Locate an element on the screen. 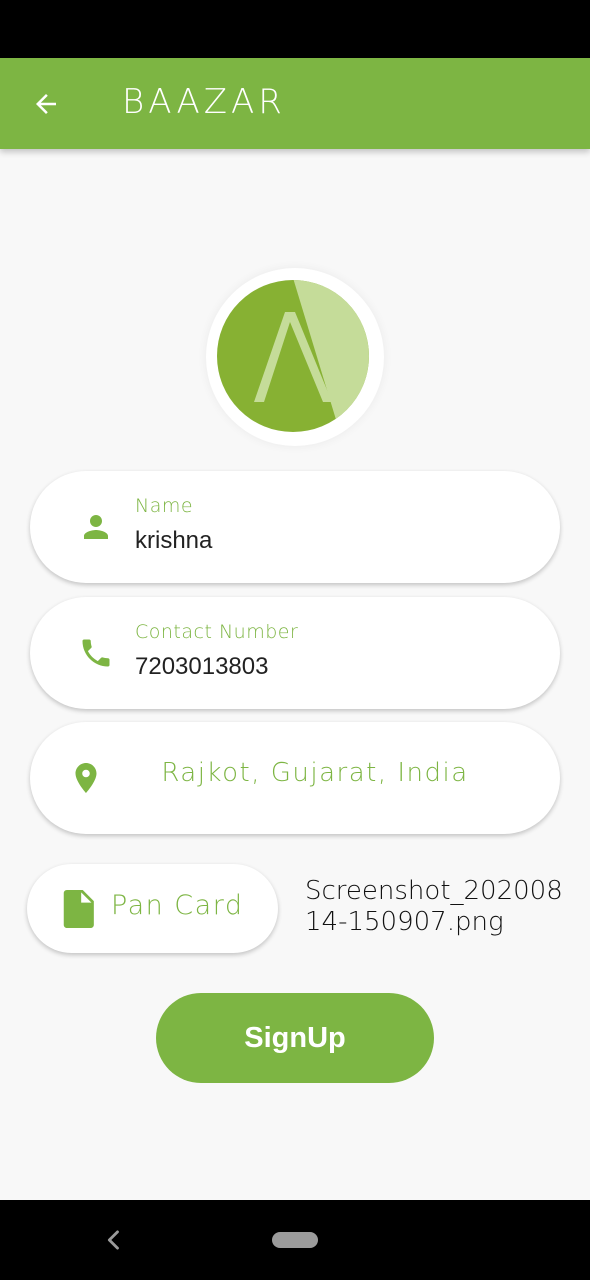  contact-number-field: Contact Number 7203013803 is located at coordinates (295, 653).